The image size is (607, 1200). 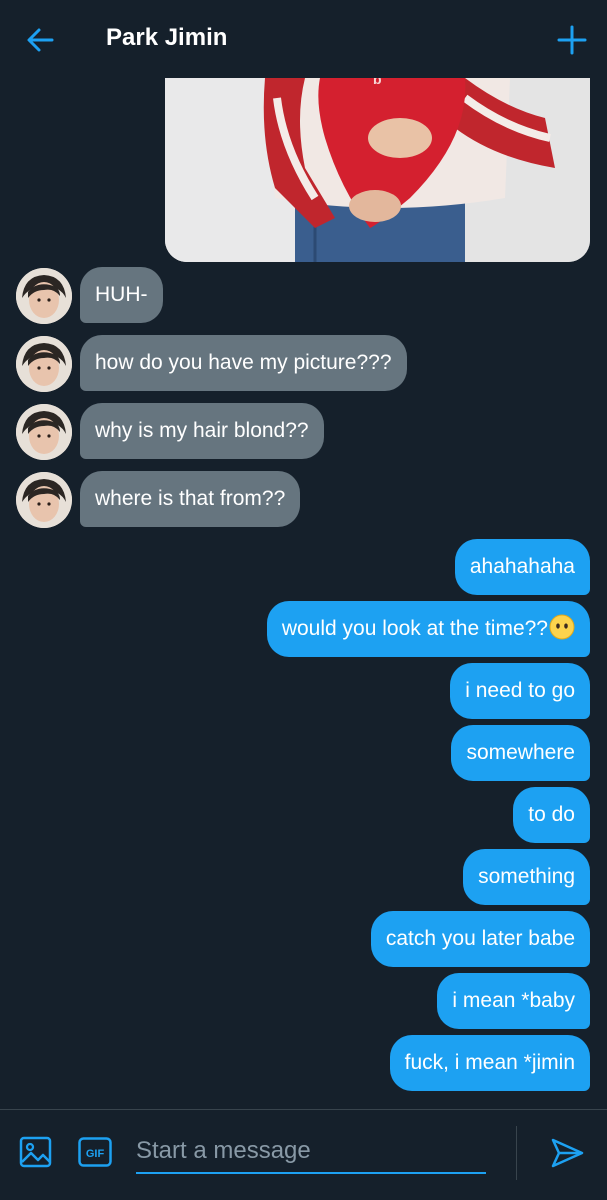 What do you see at coordinates (202, 431) in the screenshot?
I see `received-message: why is my hair blond??` at bounding box center [202, 431].